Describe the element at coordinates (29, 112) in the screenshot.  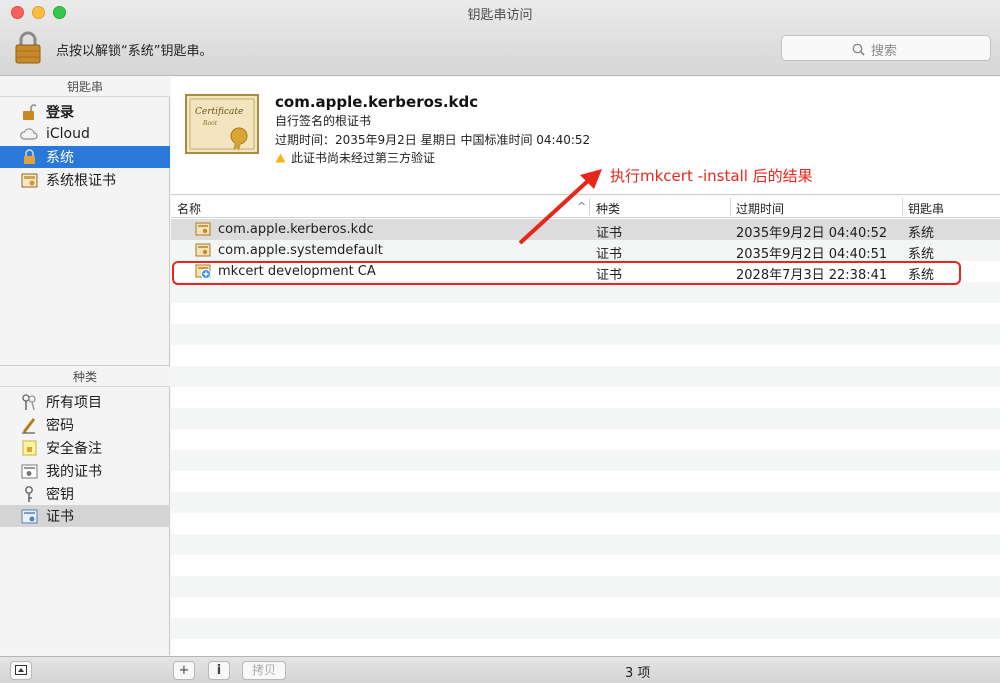
I see `lock-open-icon` at that location.